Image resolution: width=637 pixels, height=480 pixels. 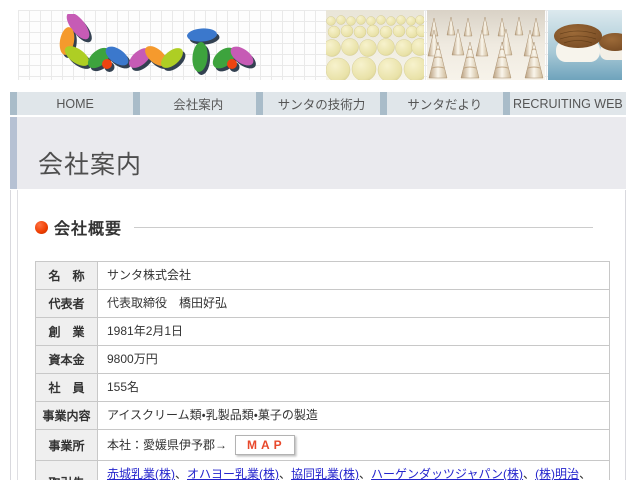 What do you see at coordinates (375, 45) in the screenshot?
I see `ice-cream-balls-photo` at bounding box center [375, 45].